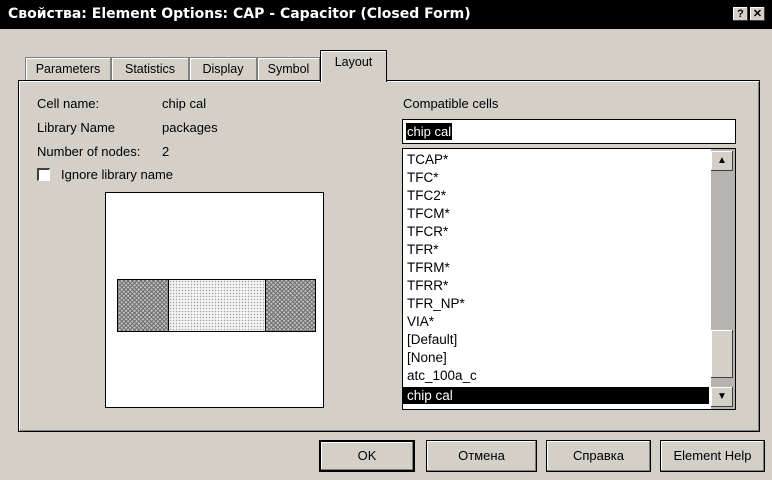 The height and width of the screenshot is (480, 772). I want to click on layout-preview, so click(214, 300).